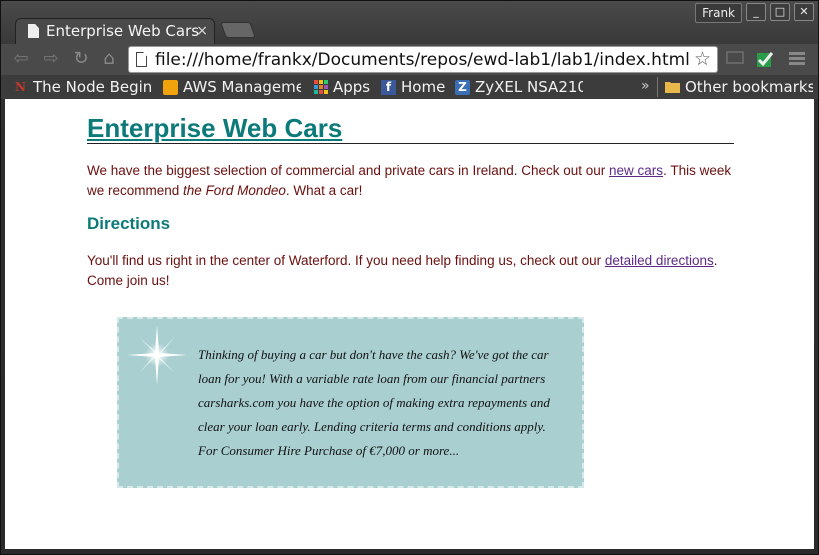 This screenshot has width=819, height=555. I want to click on page-title: Enterprise Web Cars, so click(410, 128).